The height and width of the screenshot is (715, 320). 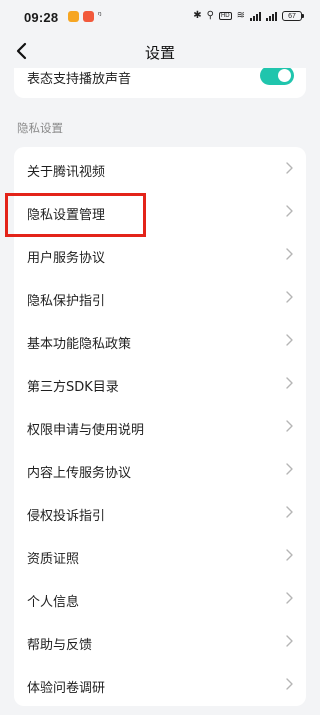 What do you see at coordinates (160, 254) in the screenshot?
I see `list-item-user-agreement: 用户服务协议` at bounding box center [160, 254].